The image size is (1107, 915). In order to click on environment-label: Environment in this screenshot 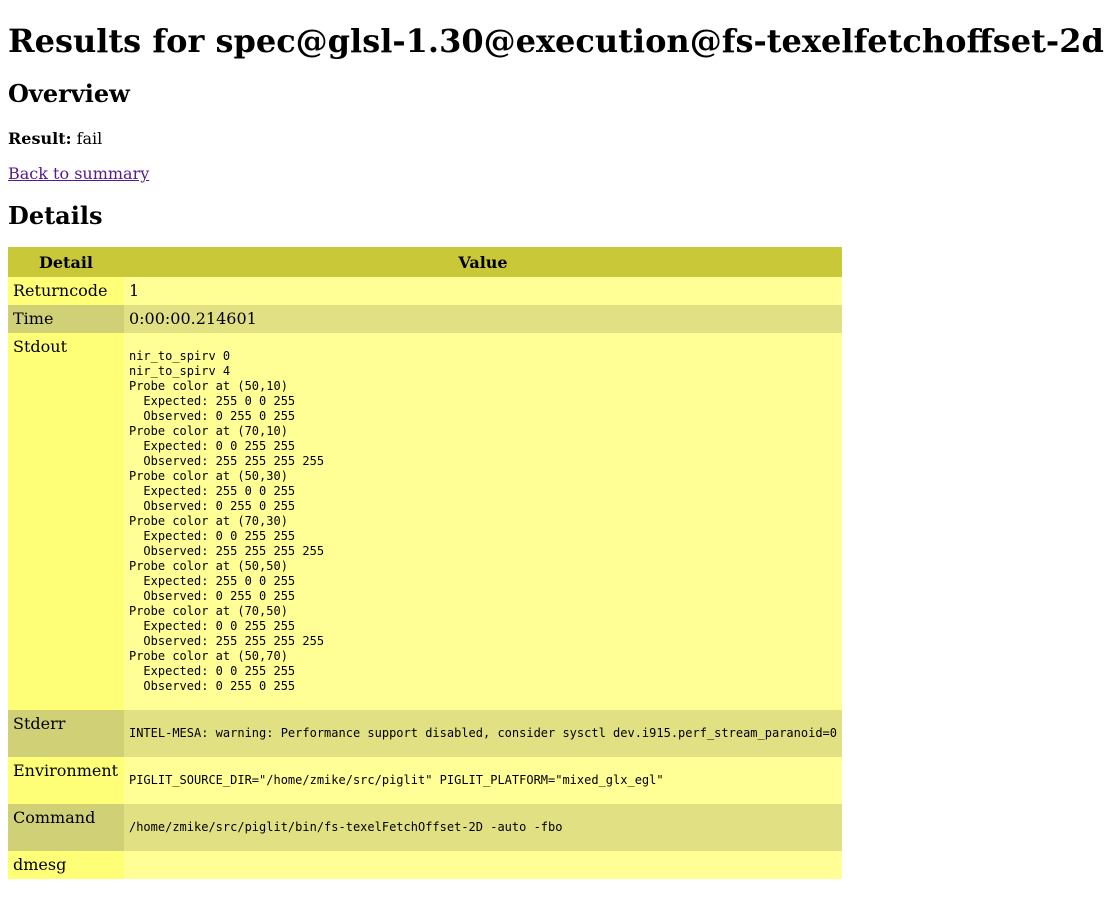, I will do `click(66, 780)`.